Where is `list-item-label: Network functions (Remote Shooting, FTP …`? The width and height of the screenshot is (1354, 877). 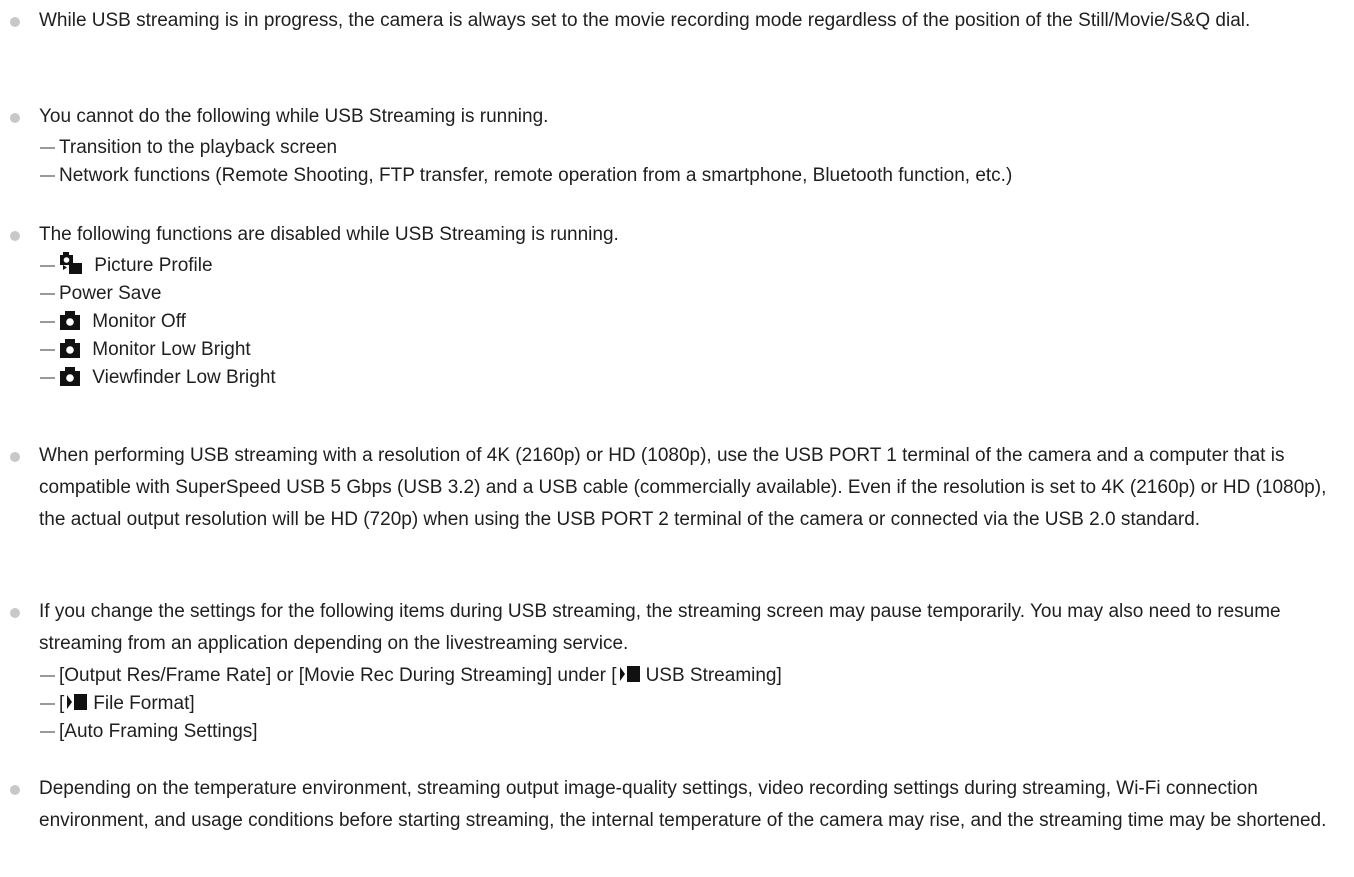
list-item-label: Network functions (Remote Shooting, FTP … is located at coordinates (536, 175).